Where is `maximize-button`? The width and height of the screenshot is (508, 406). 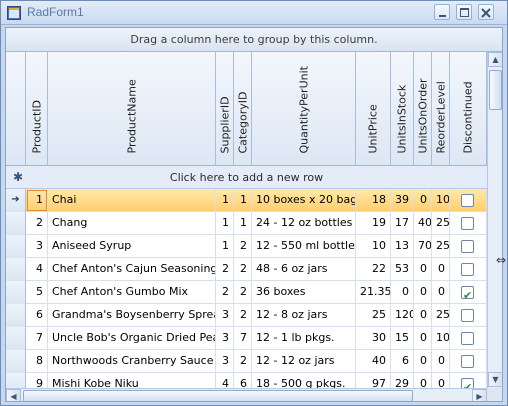
maximize-button is located at coordinates (464, 12).